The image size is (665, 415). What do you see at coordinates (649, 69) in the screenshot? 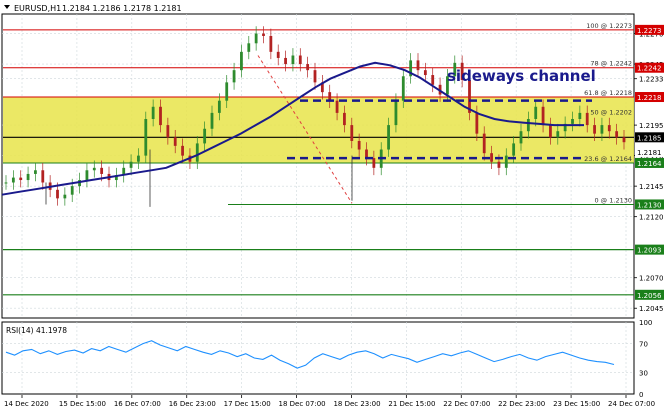
I see `fib-price-tag: 1.2242` at bounding box center [649, 69].